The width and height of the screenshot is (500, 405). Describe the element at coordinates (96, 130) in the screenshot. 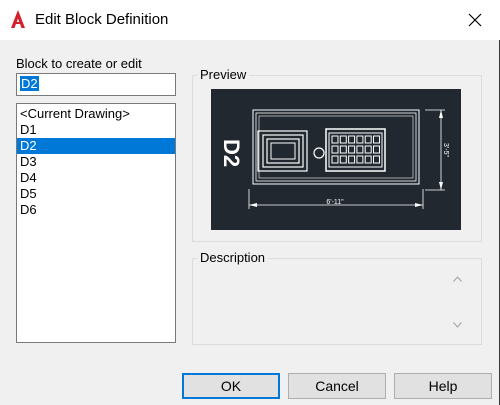

I see `list-item: D1` at that location.